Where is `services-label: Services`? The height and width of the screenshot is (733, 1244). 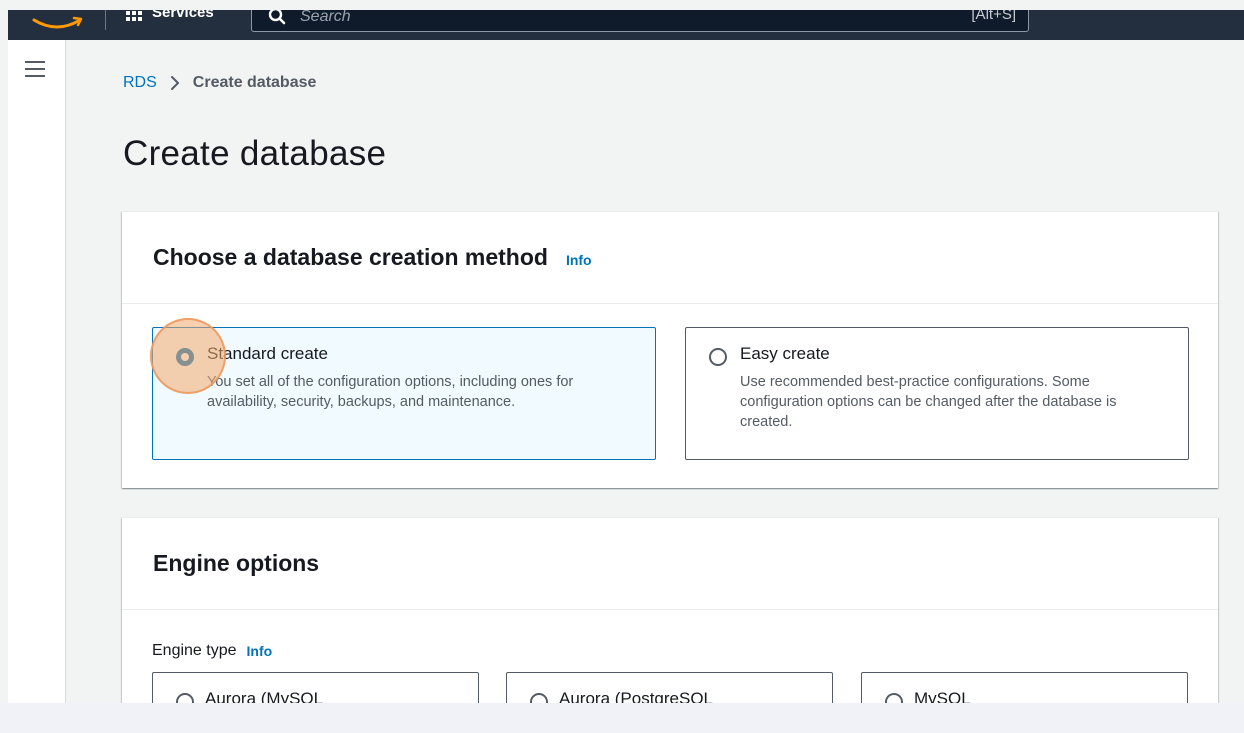 services-label: Services is located at coordinates (183, 15).